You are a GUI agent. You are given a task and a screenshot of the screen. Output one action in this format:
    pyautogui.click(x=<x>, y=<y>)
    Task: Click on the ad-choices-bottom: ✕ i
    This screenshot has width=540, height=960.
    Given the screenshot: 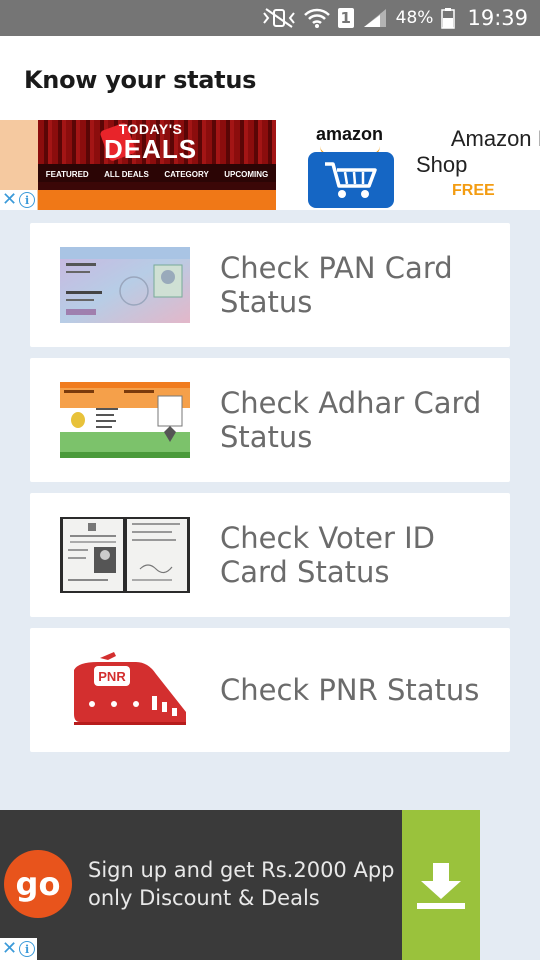 What is the action you would take?
    pyautogui.click(x=19, y=949)
    